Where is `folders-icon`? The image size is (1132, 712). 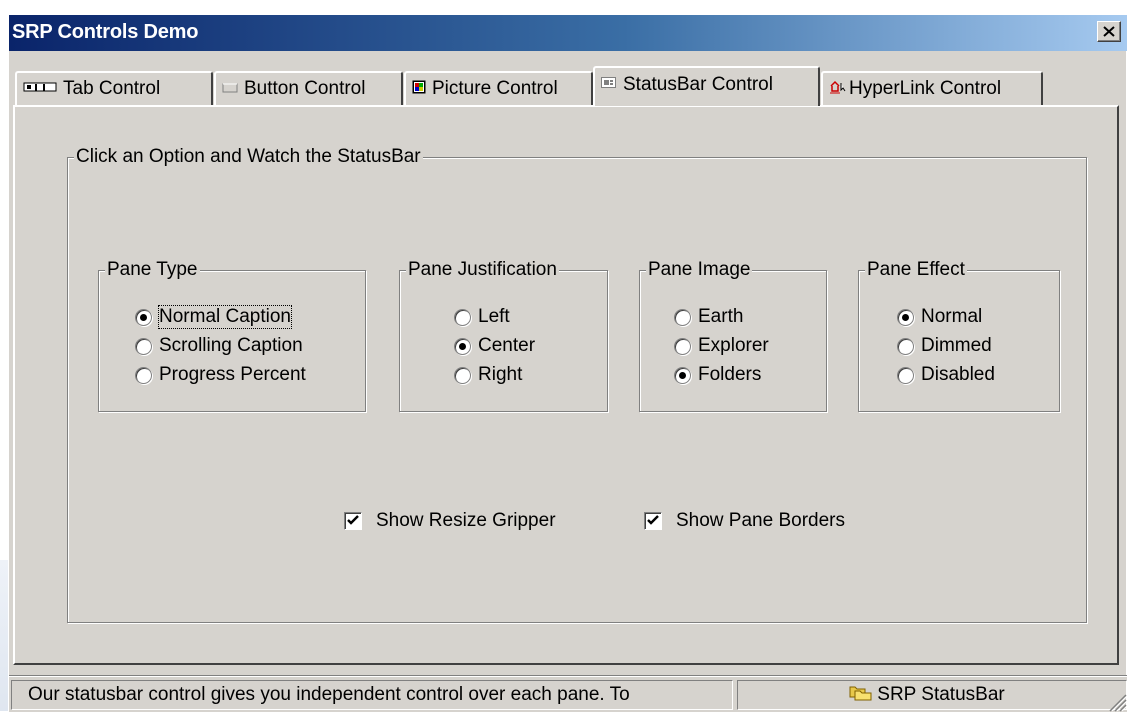
folders-icon is located at coordinates (861, 695).